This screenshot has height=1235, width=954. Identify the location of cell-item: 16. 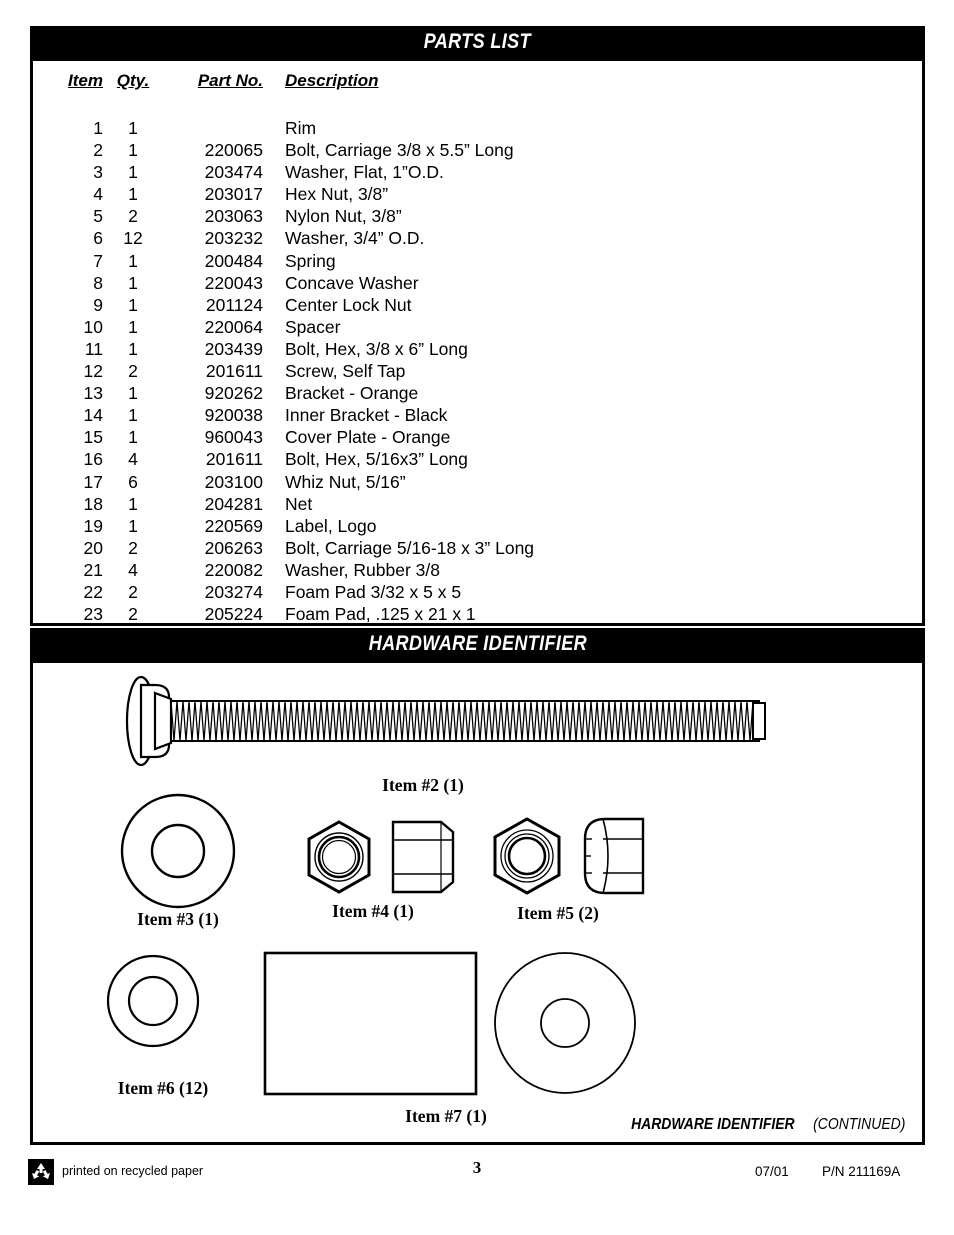
(93, 459).